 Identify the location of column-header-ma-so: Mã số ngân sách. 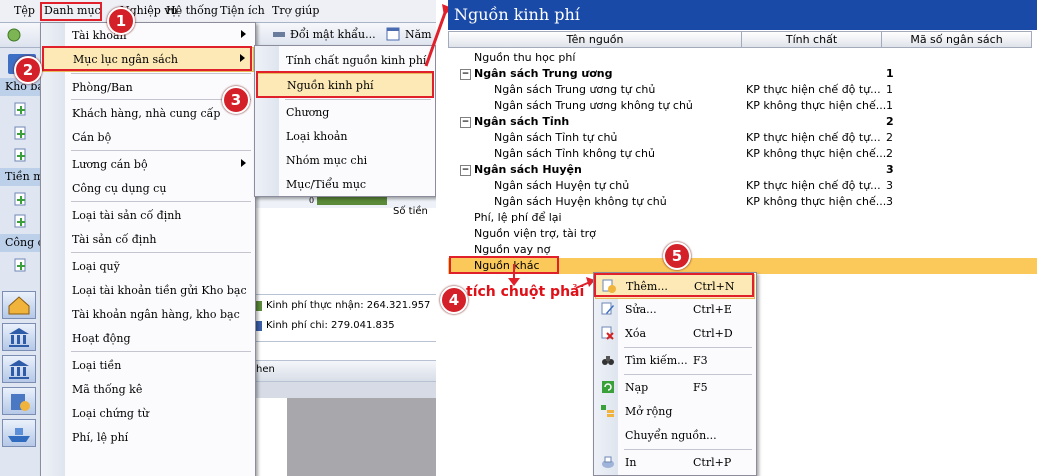
(957, 39).